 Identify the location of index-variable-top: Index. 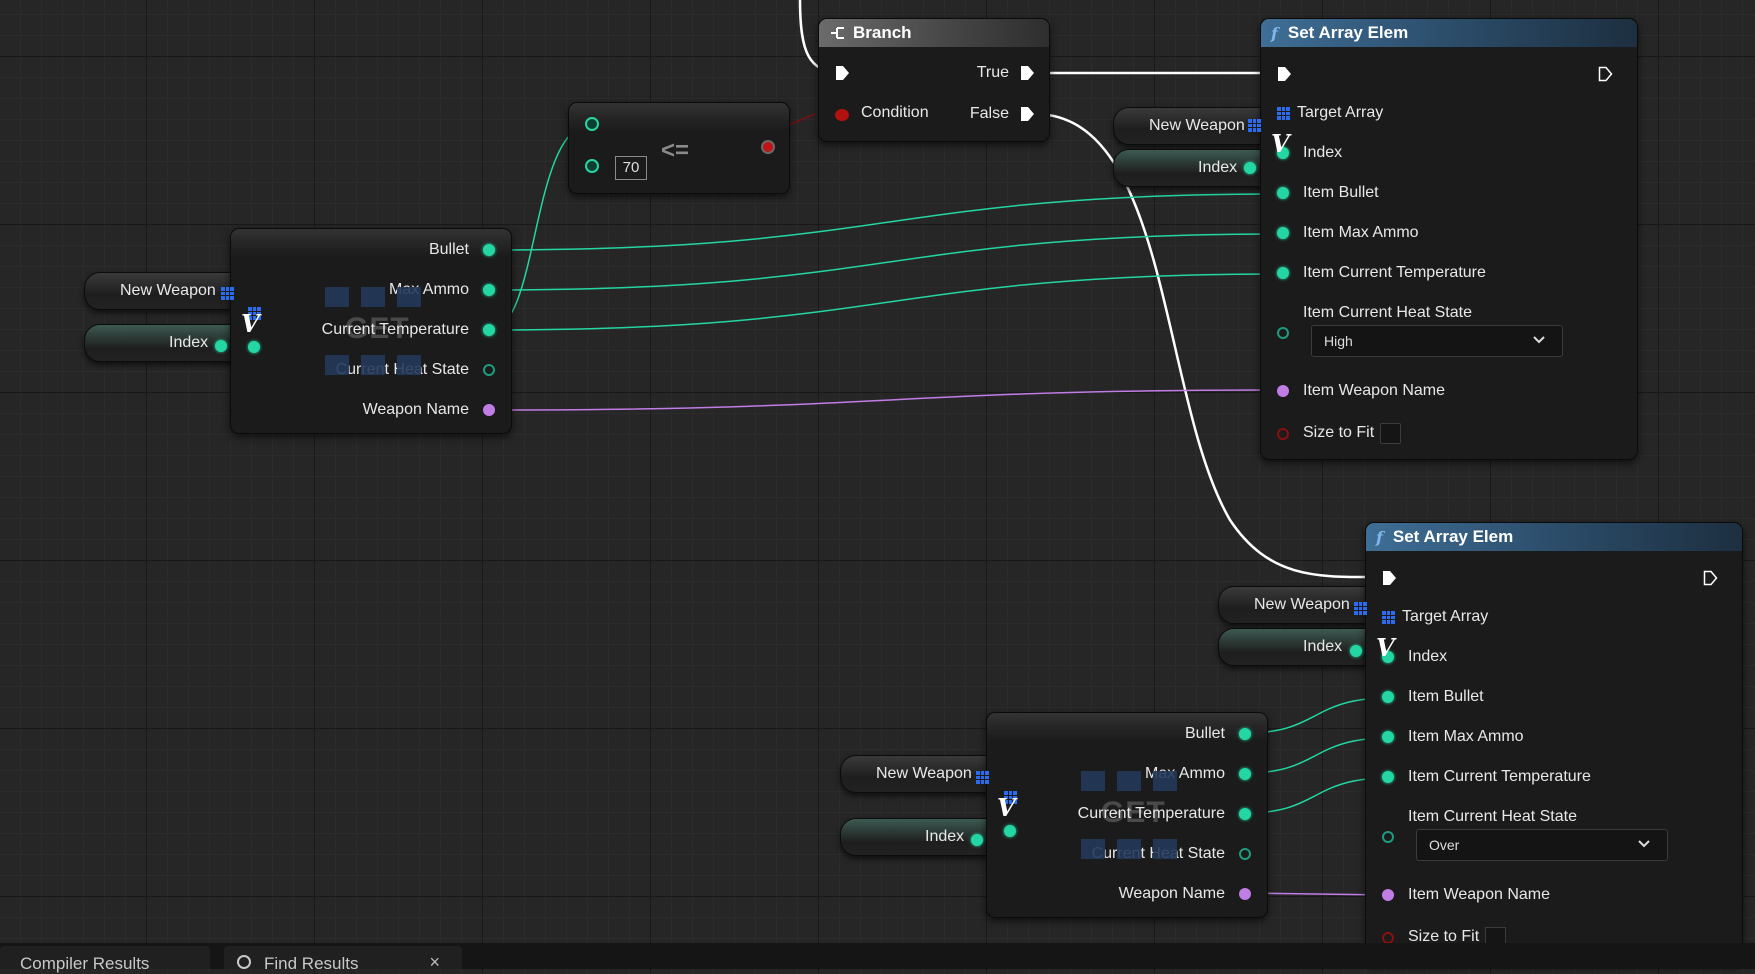
(169, 343).